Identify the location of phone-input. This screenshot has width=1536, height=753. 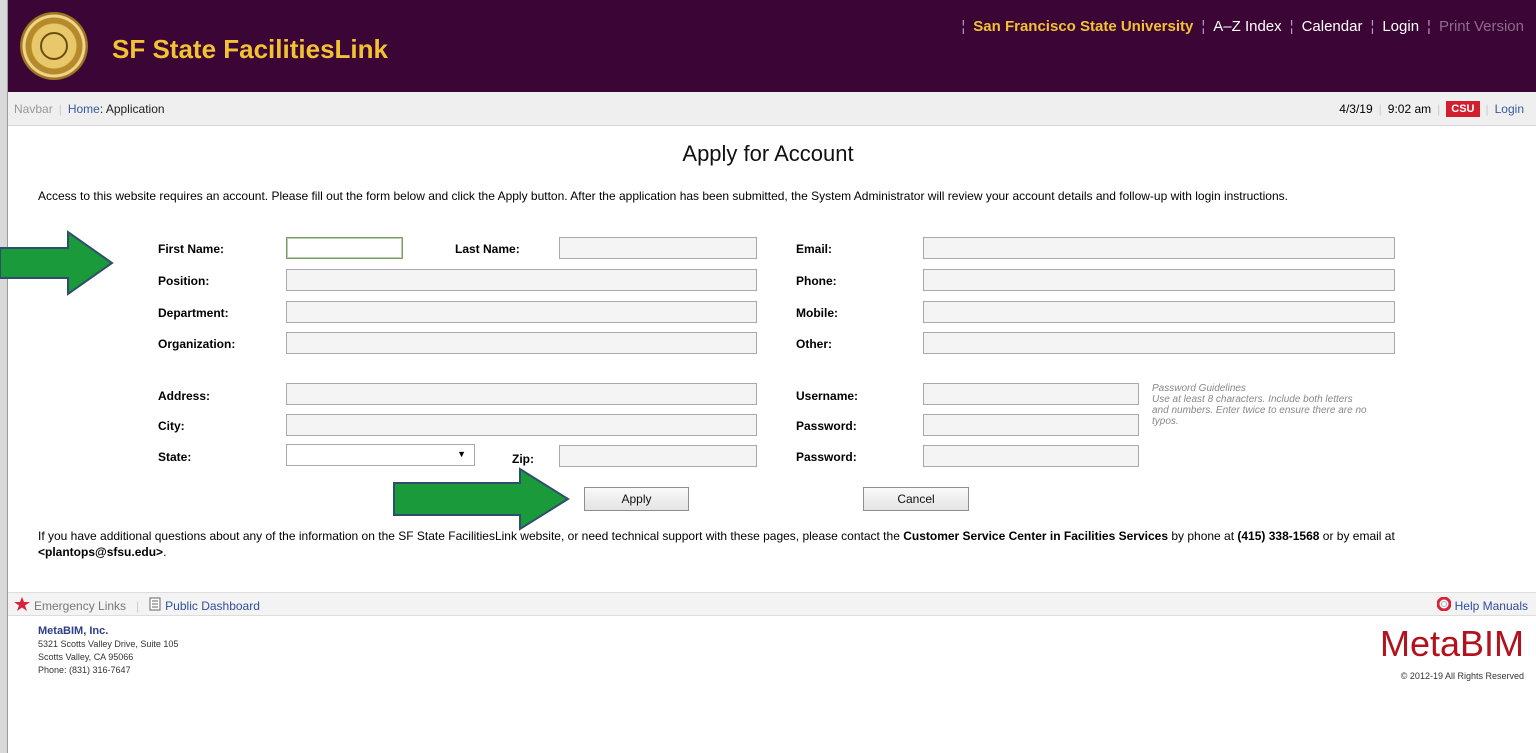
(1159, 280).